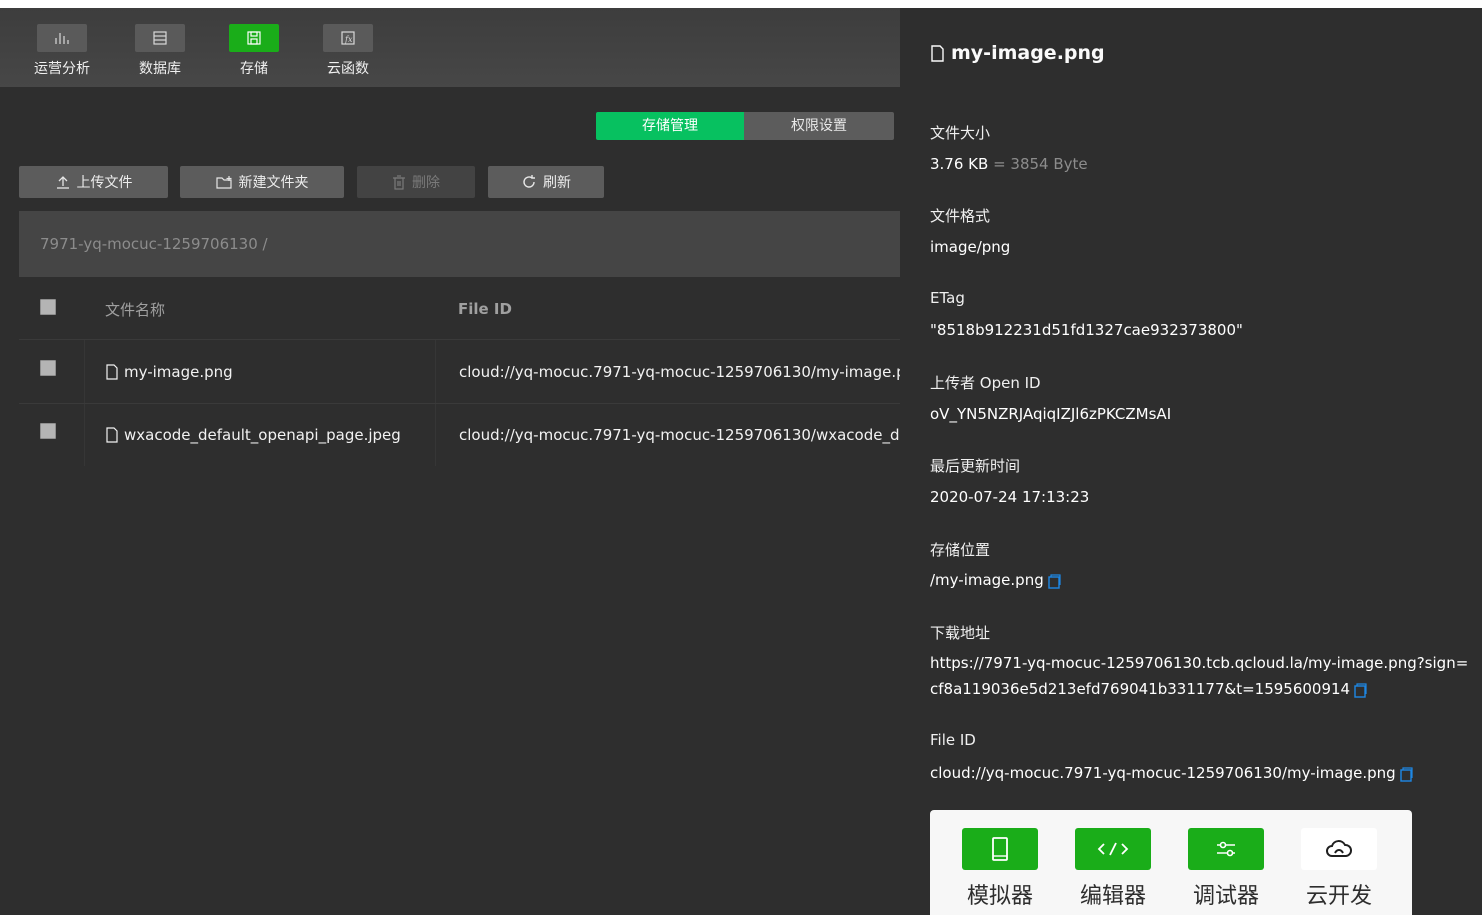 The width and height of the screenshot is (1482, 915). I want to click on breadcrumb: 7971-yq-mocuc-1259706130 /, so click(459, 244).